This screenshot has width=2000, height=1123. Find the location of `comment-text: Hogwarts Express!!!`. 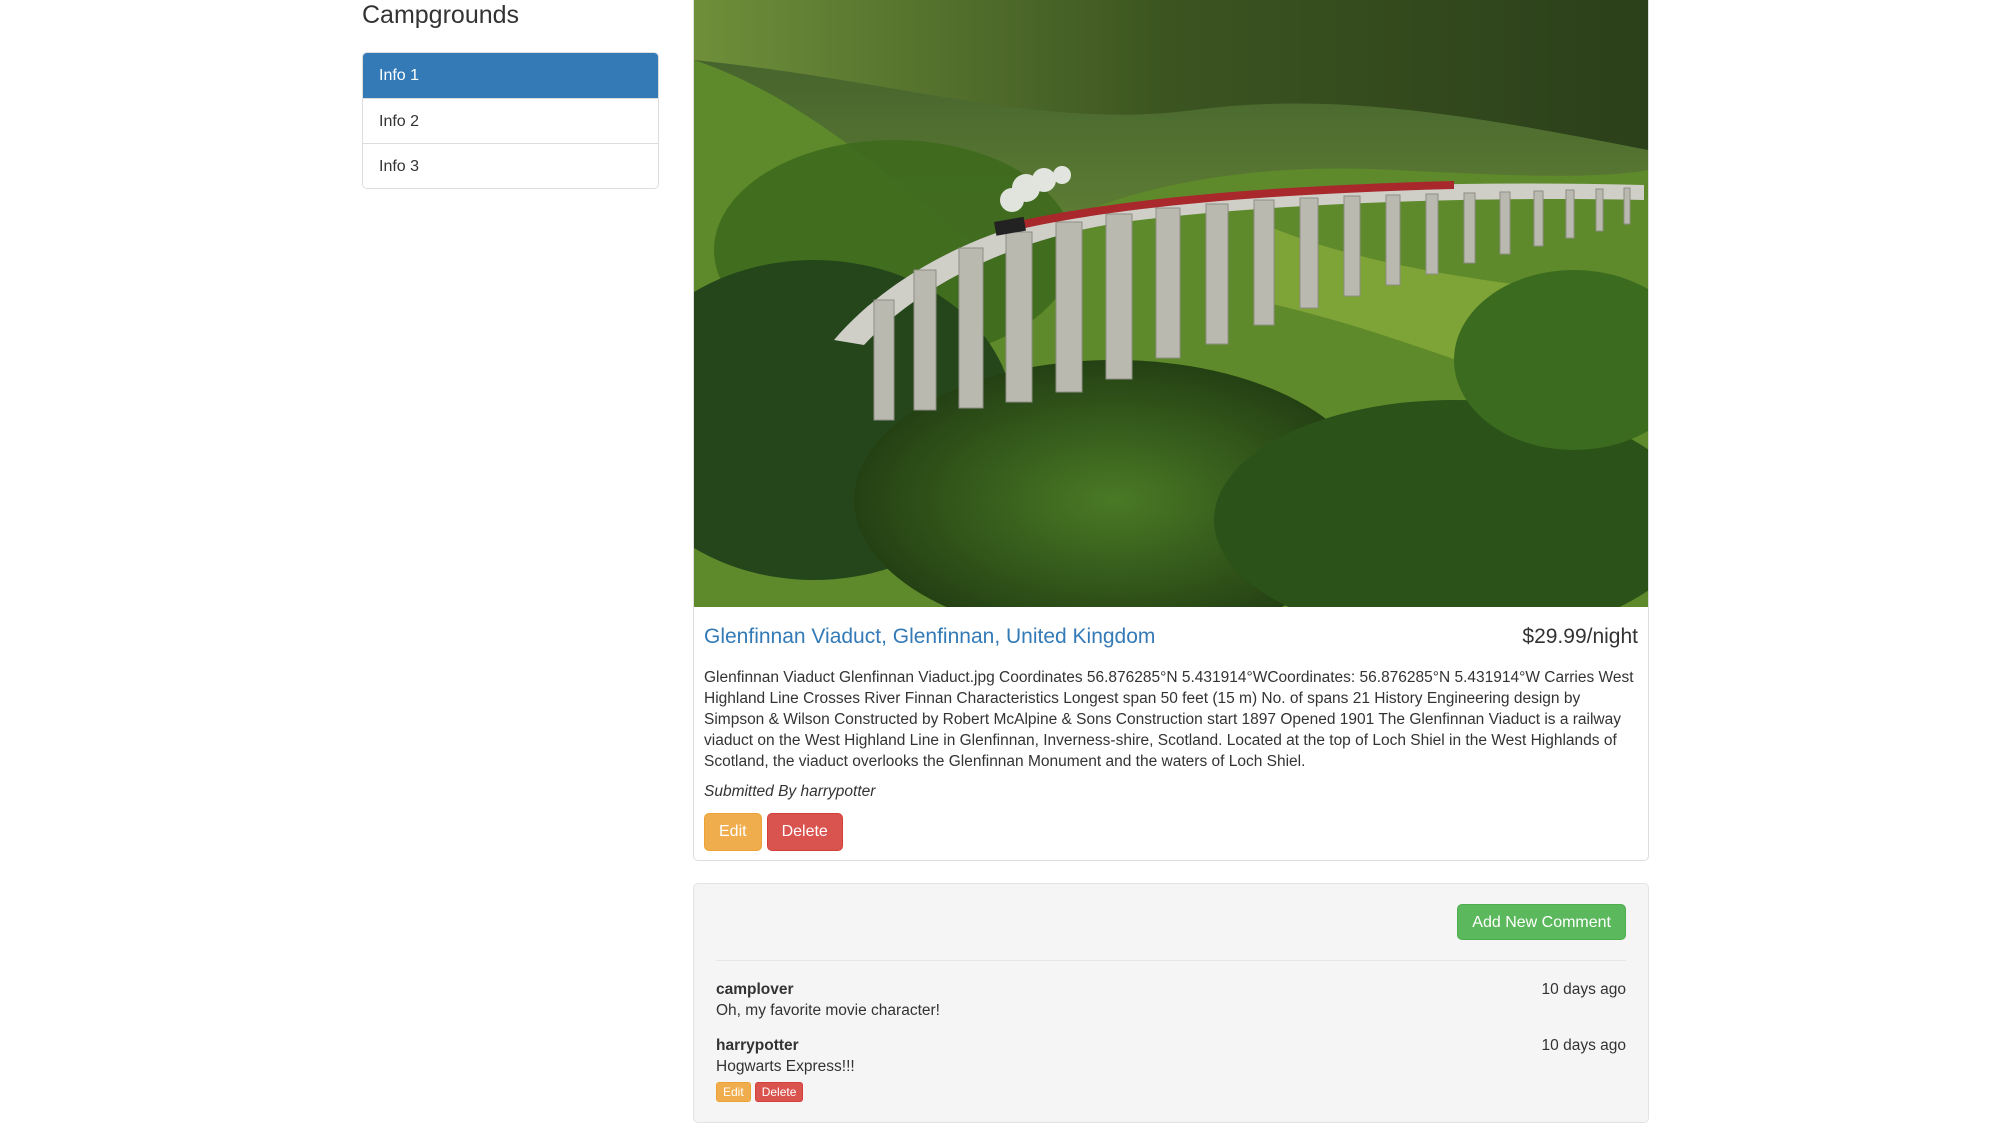

comment-text: Hogwarts Express!!! is located at coordinates (785, 1066).